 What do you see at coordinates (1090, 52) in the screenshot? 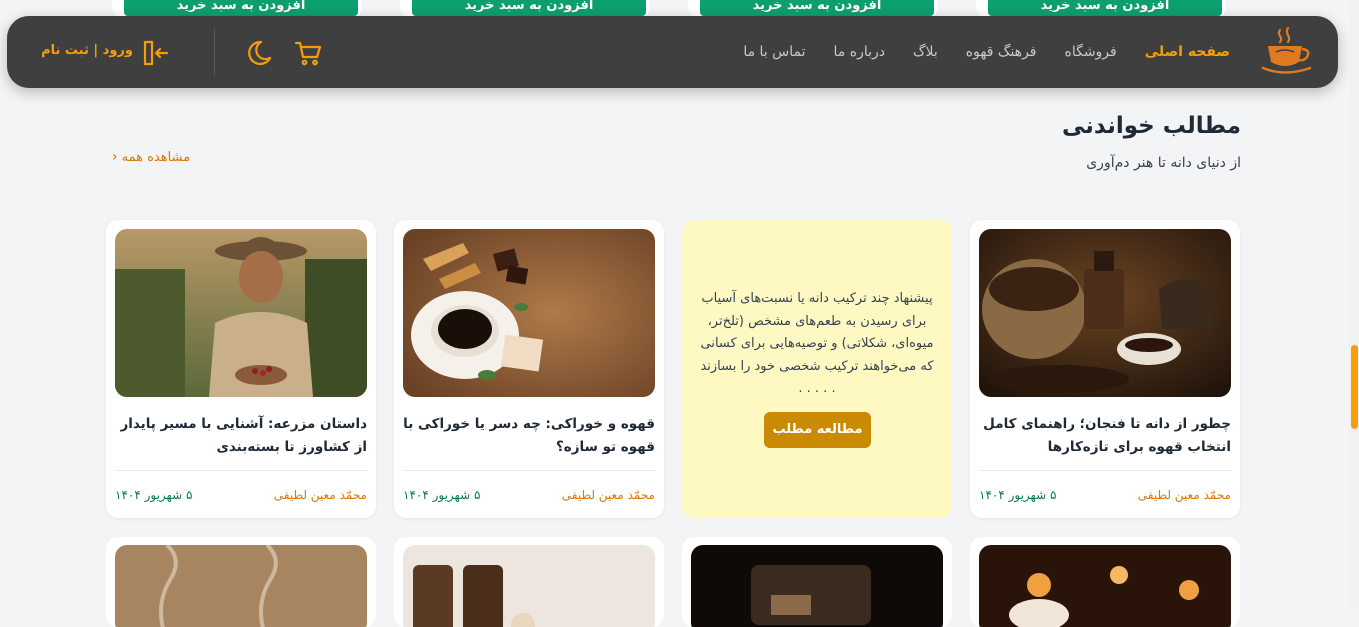
I see `nav-shop: فروشگاه` at bounding box center [1090, 52].